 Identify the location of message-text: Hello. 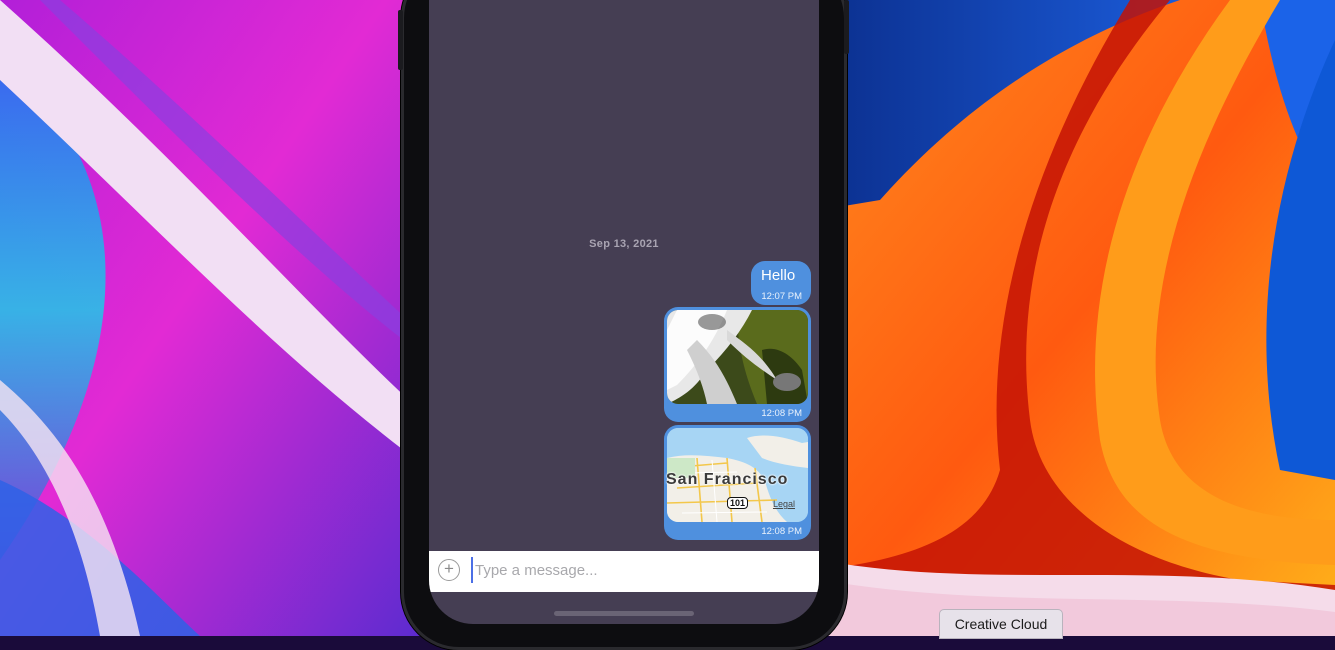
(778, 275).